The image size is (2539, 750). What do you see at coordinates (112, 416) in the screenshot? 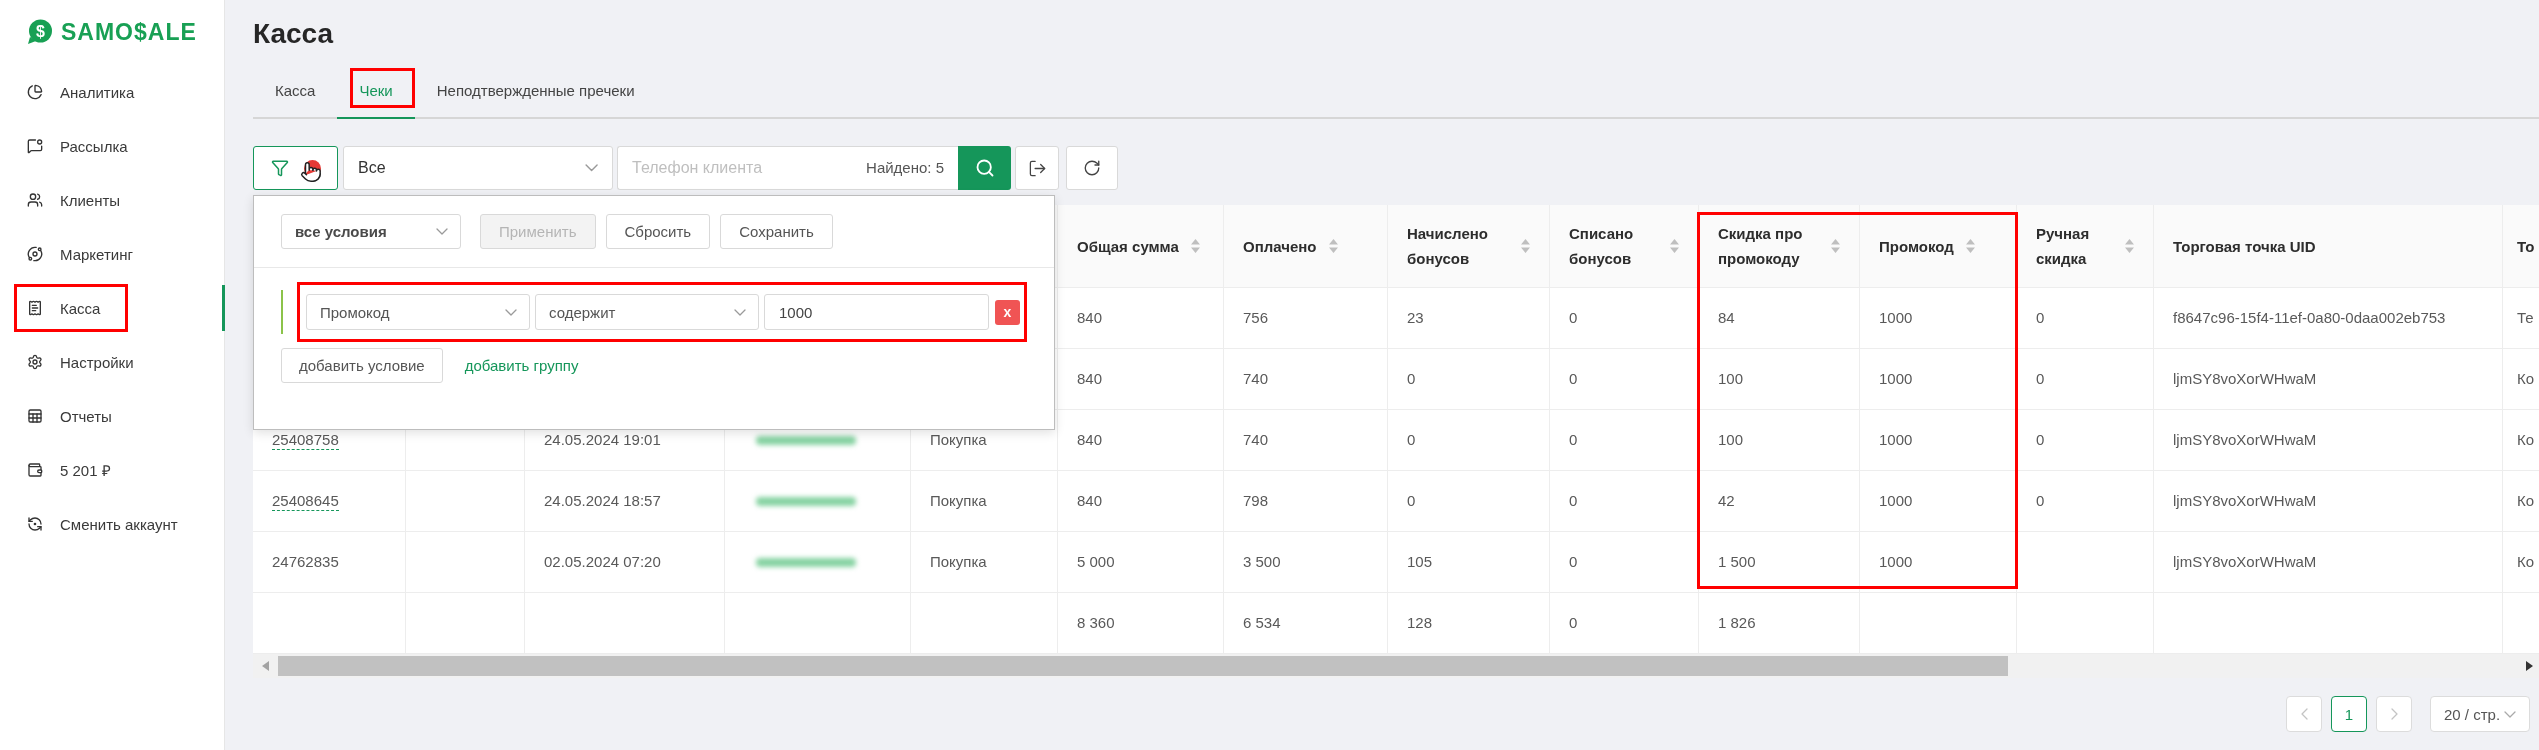
I see `sidebar-item: Отчеты` at bounding box center [112, 416].